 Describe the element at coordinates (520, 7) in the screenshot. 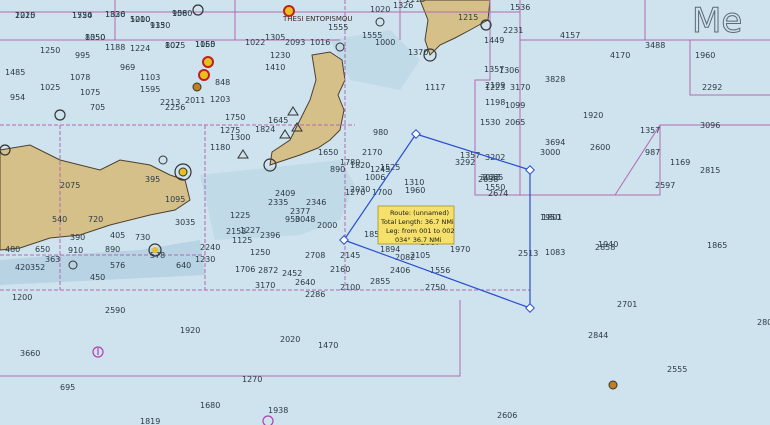

I see `depth-sounding: 1536` at that location.